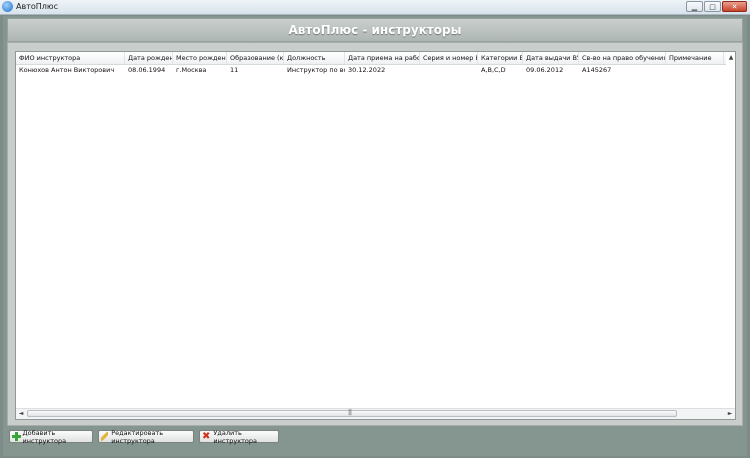  I want to click on column-header: Должность, so click(314, 58).